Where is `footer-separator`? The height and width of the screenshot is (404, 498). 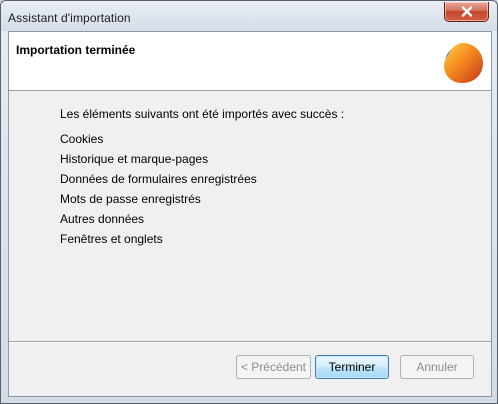 footer-separator is located at coordinates (250, 342).